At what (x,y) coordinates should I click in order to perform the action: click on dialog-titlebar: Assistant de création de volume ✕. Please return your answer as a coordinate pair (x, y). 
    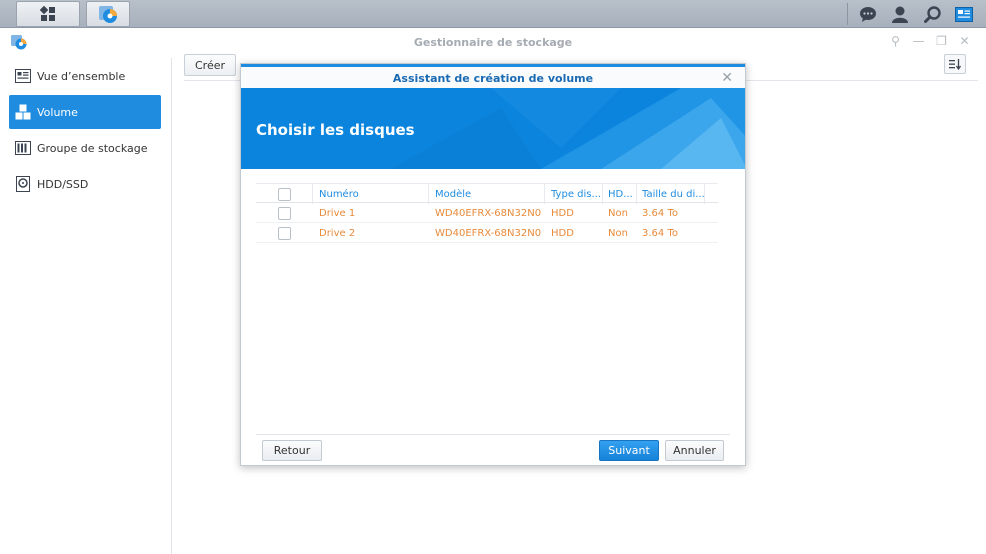
    Looking at the image, I should click on (493, 76).